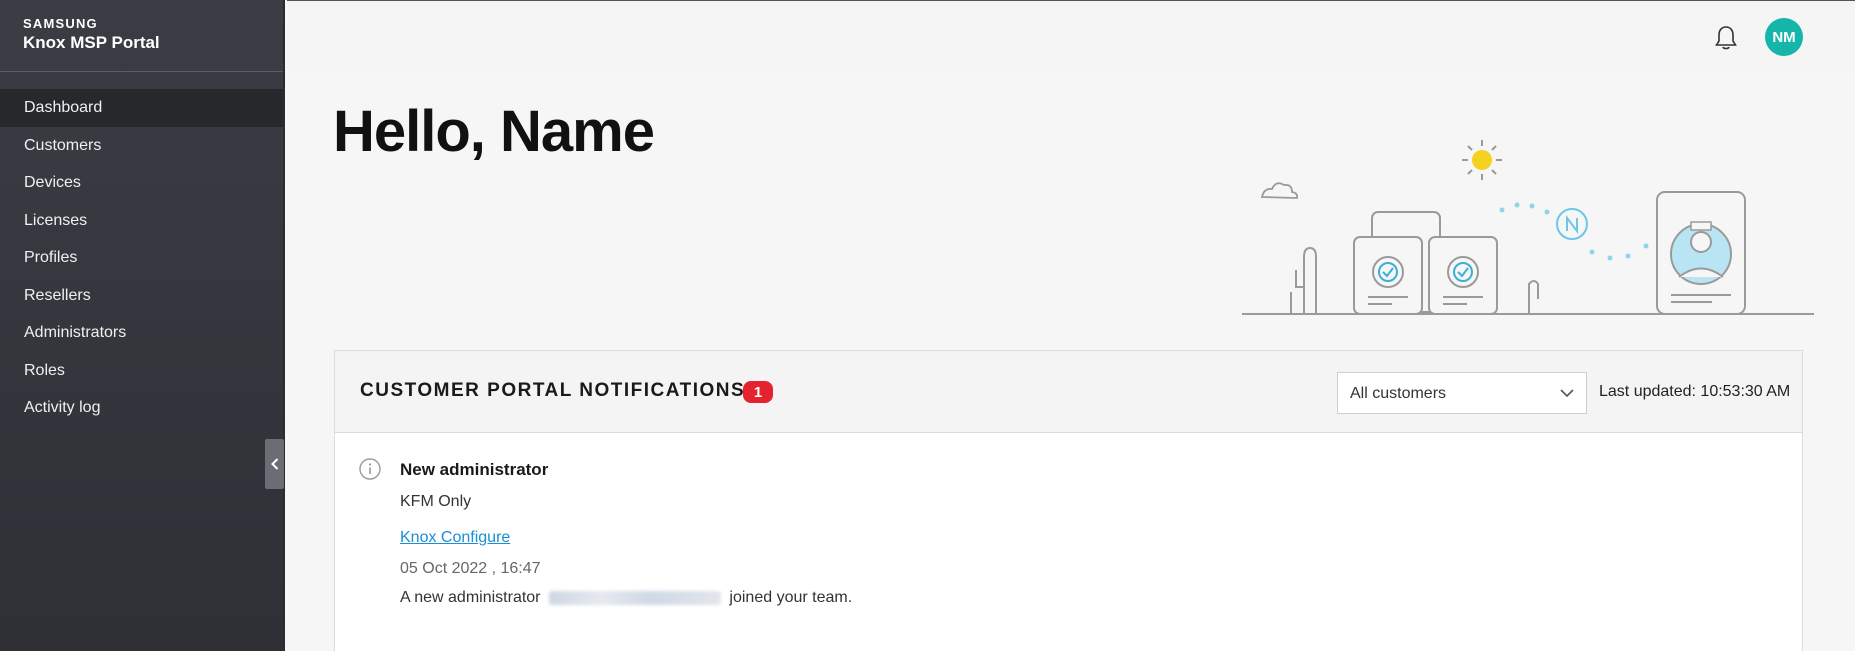  I want to click on notification-message-prefix: A new administrator, so click(470, 597).